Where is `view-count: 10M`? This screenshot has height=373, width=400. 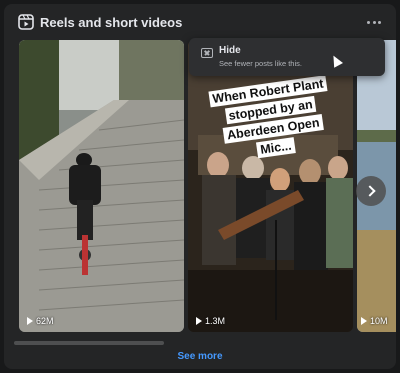 view-count: 10M is located at coordinates (374, 321).